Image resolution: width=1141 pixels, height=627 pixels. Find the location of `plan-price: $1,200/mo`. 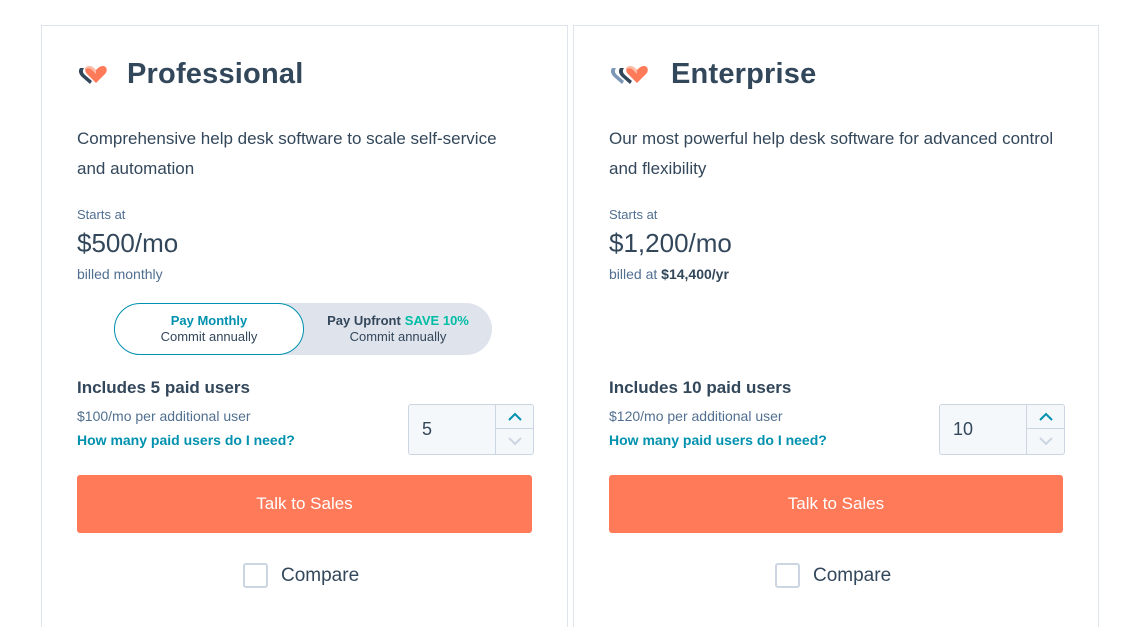

plan-price: $1,200/mo is located at coordinates (670, 243).